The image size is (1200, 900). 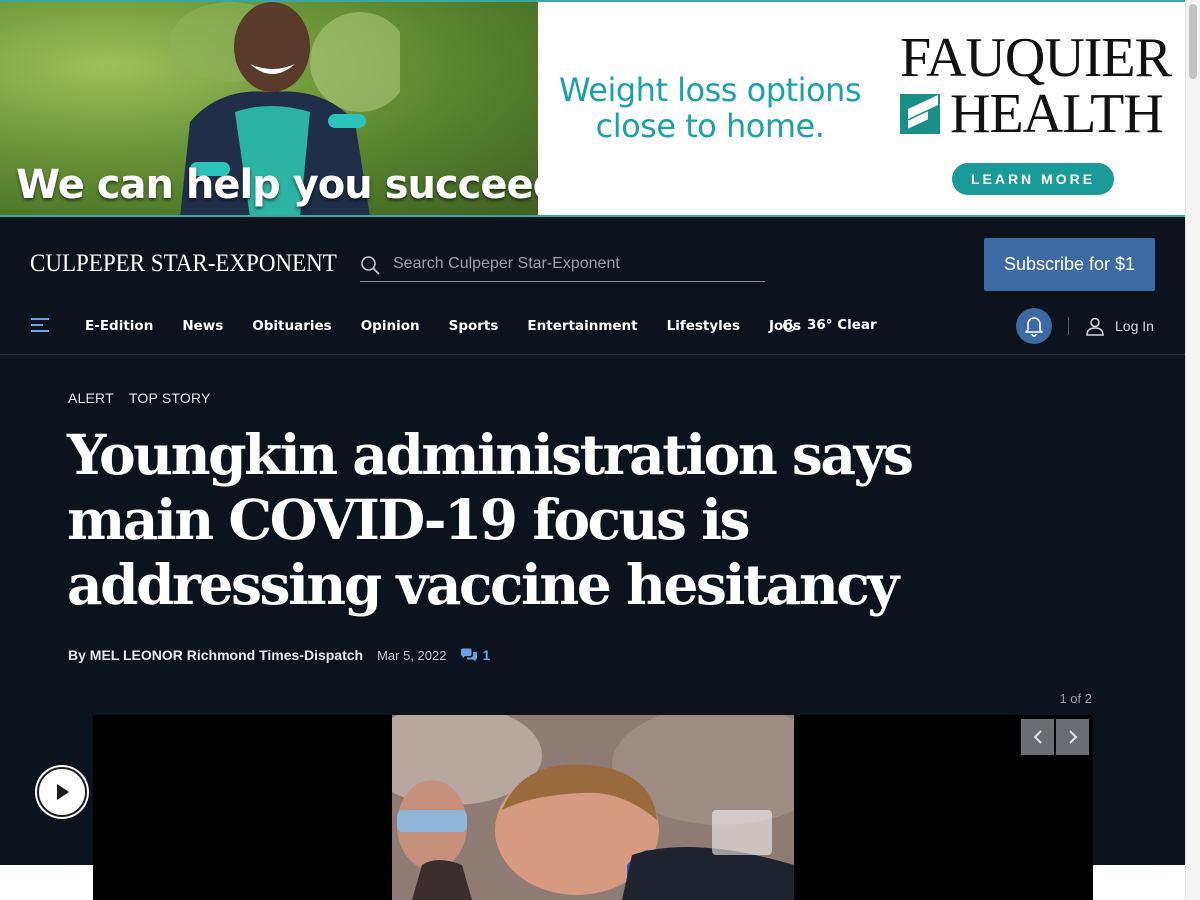 What do you see at coordinates (1193, 41) in the screenshot?
I see `scrollbar-thumb` at bounding box center [1193, 41].